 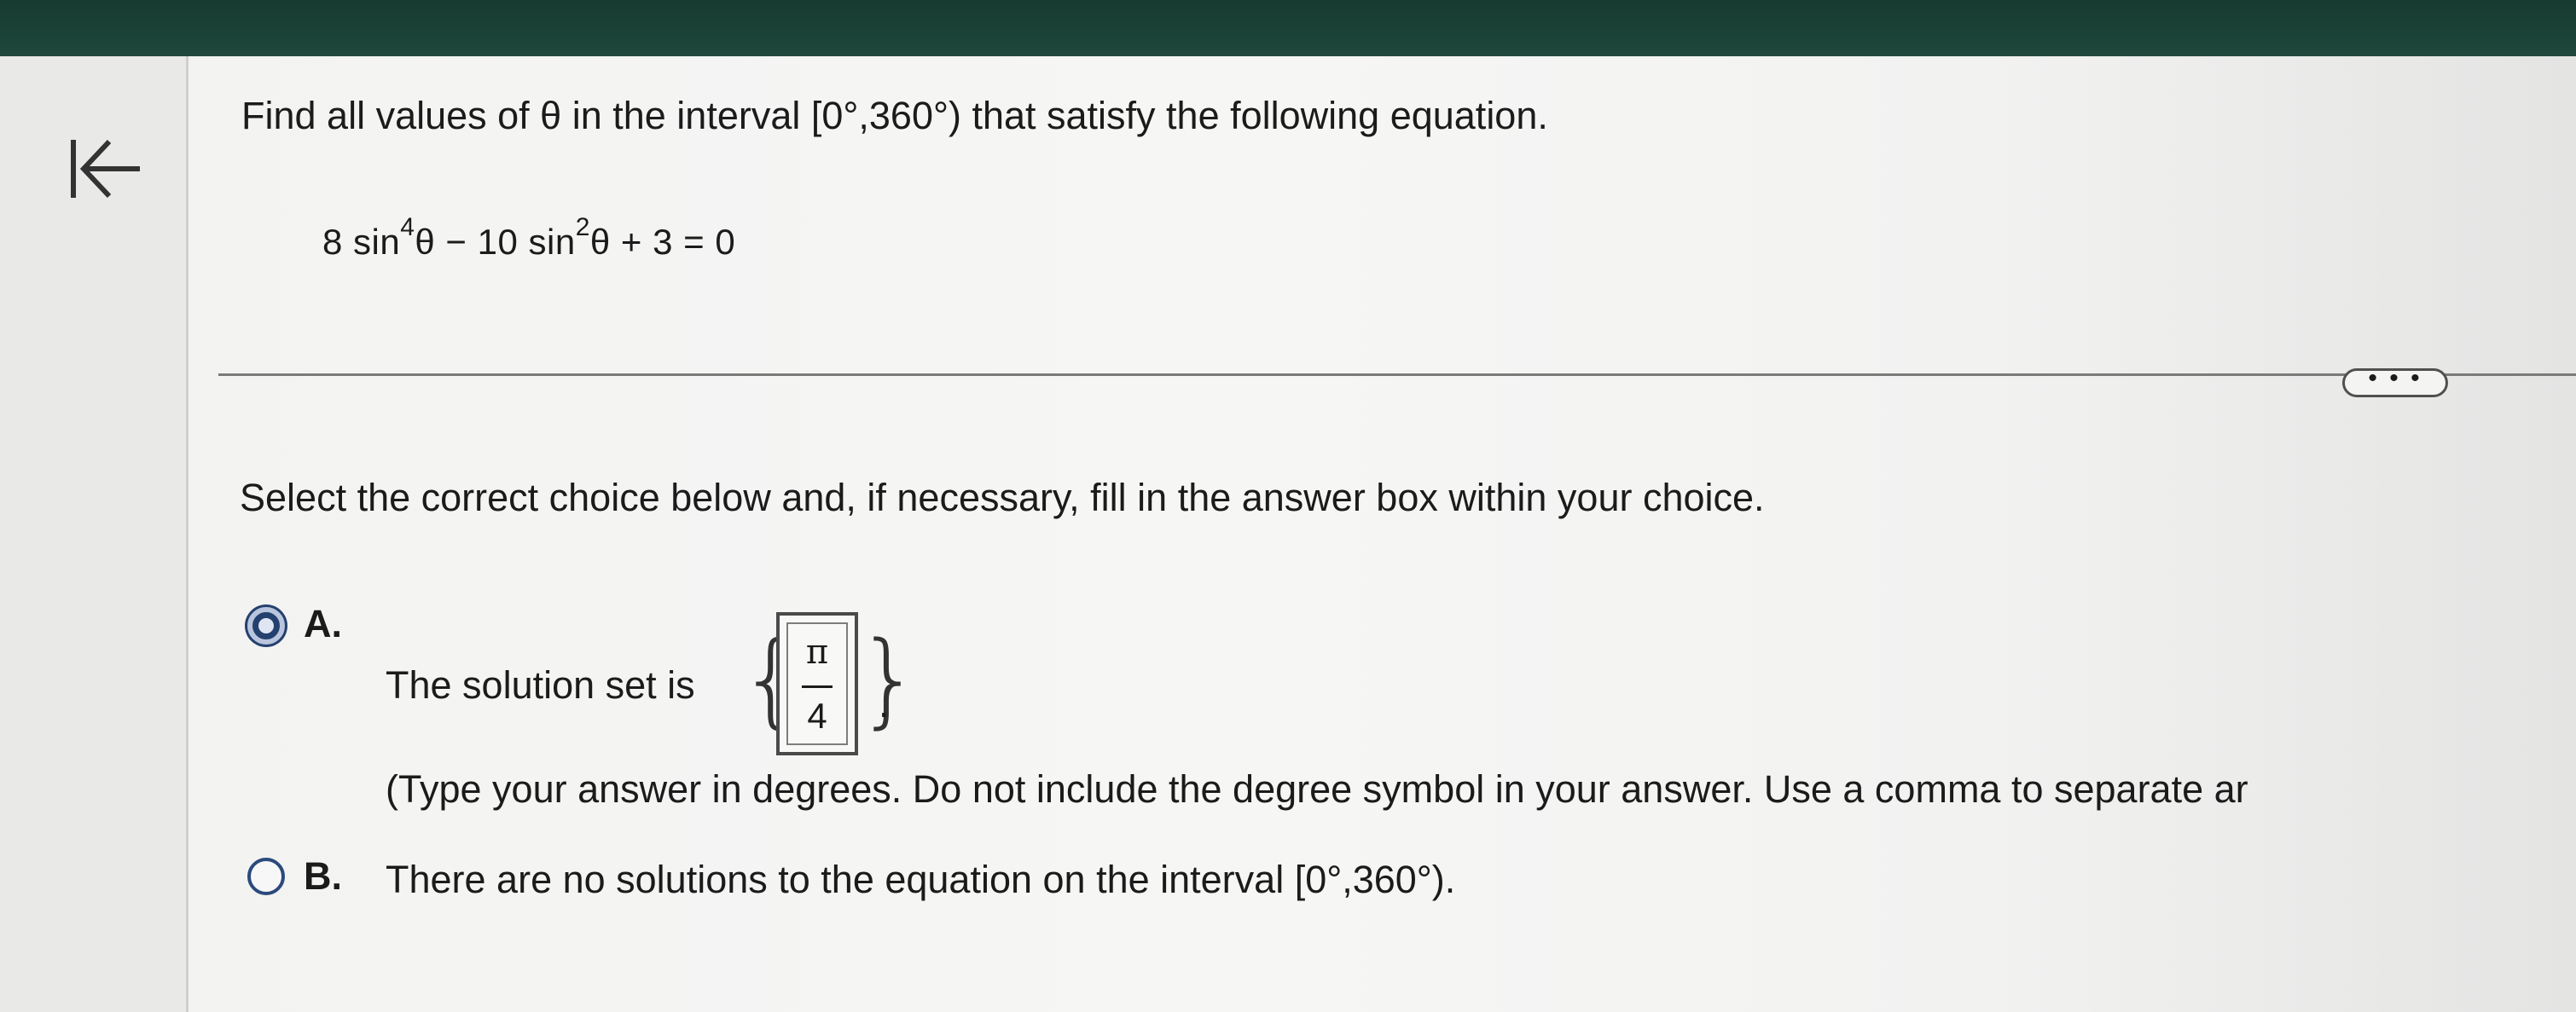 I want to click on equation-exponent-4: 4, so click(x=407, y=227).